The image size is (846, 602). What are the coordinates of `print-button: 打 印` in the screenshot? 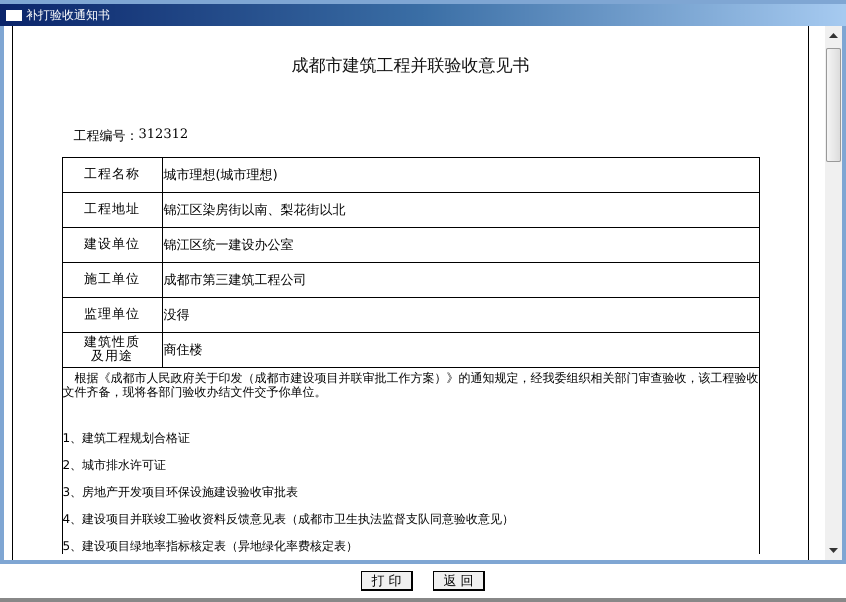 It's located at (387, 581).